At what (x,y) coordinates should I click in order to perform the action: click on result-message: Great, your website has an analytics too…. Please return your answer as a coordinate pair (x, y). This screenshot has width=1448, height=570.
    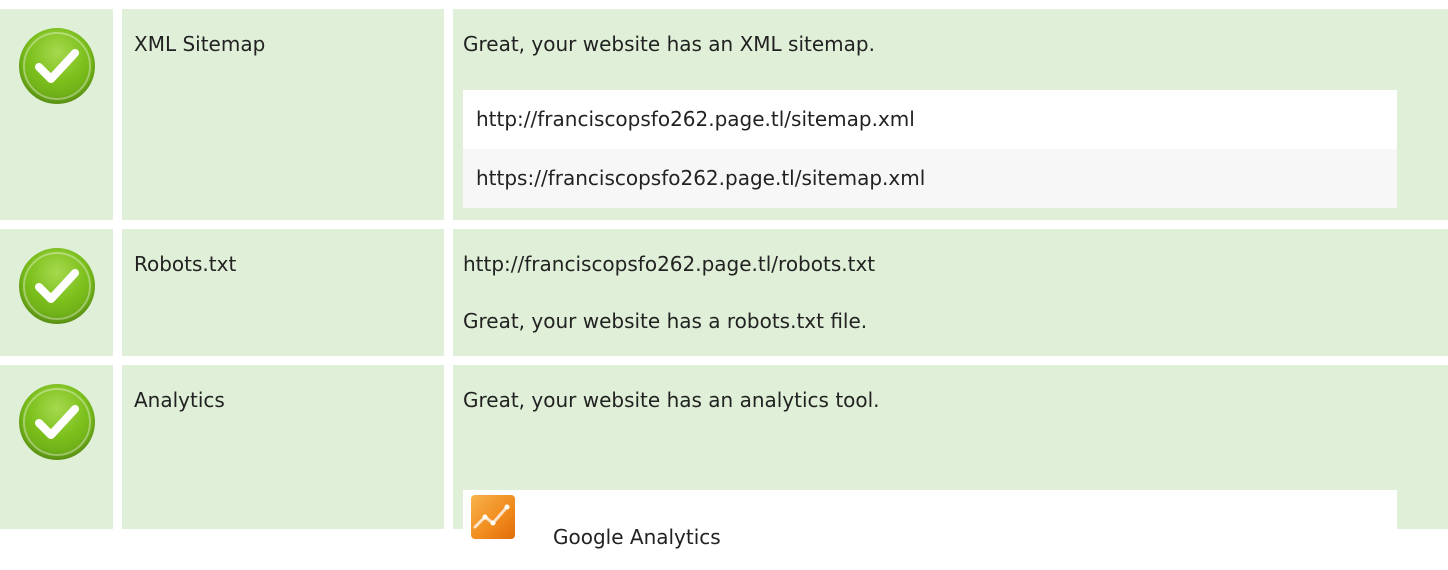
    Looking at the image, I should click on (671, 400).